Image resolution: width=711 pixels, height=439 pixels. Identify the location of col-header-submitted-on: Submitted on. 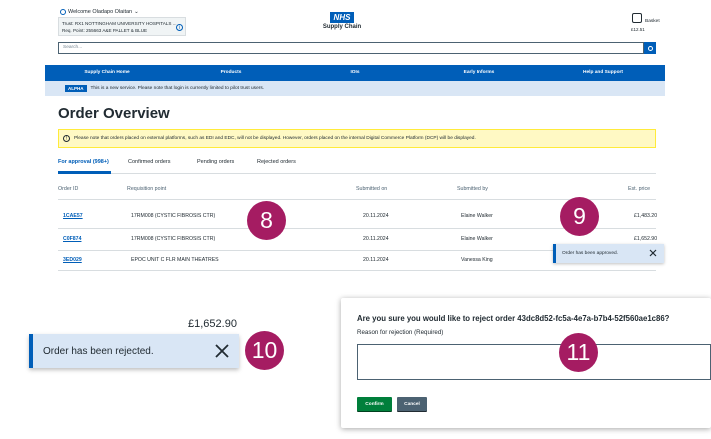
(372, 189).